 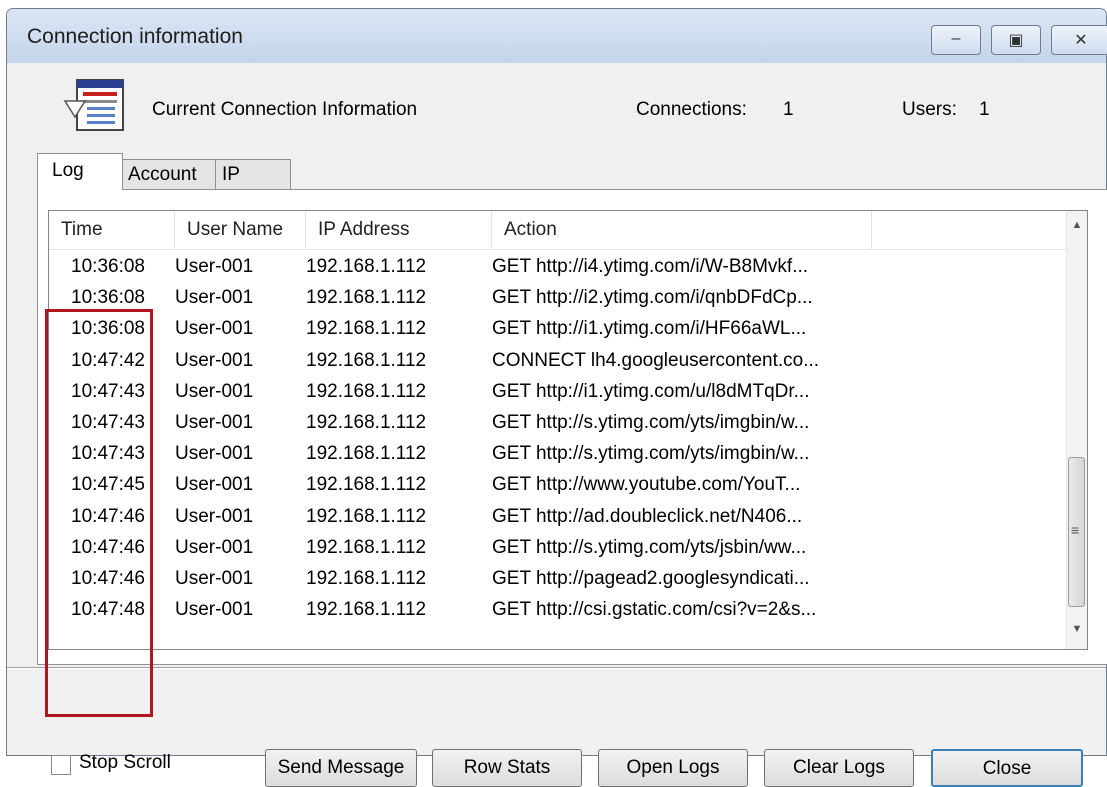 What do you see at coordinates (231, 174) in the screenshot?
I see `tab-ip-label: IP` at bounding box center [231, 174].